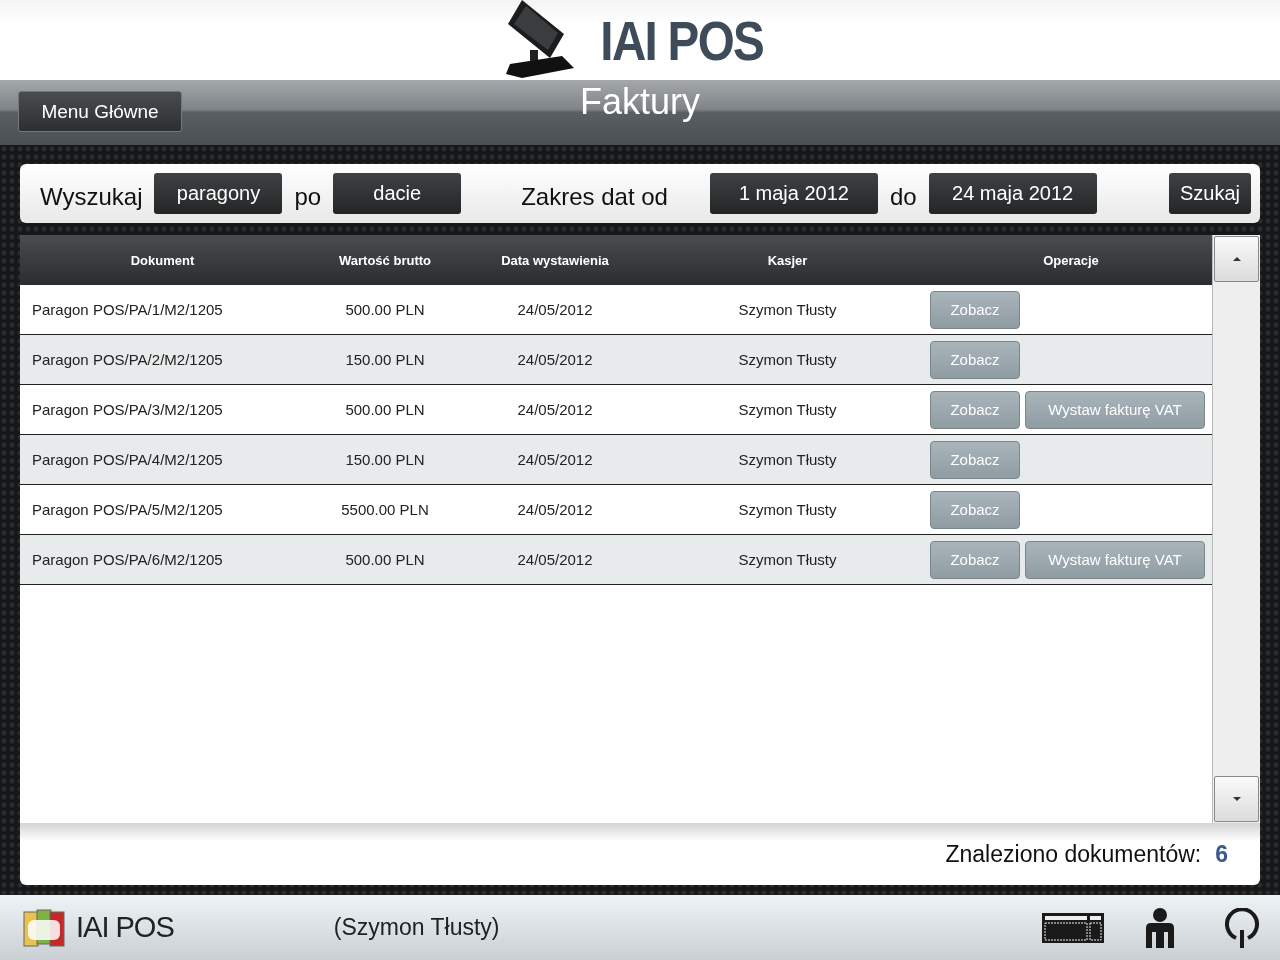 This screenshot has width=1280, height=960. What do you see at coordinates (100, 111) in the screenshot?
I see `main-menu-button: Menu Główne` at bounding box center [100, 111].